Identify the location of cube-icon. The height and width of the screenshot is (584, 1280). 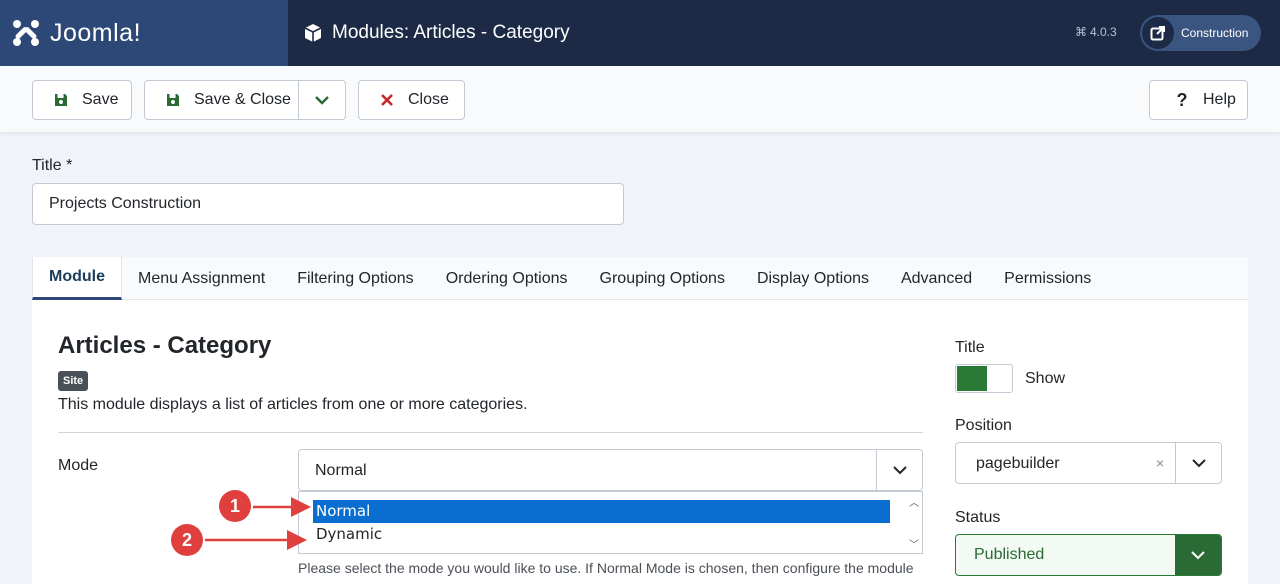
(313, 33).